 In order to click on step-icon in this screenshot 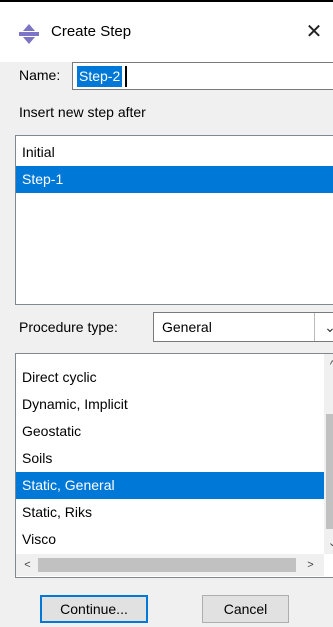, I will do `click(29, 34)`.